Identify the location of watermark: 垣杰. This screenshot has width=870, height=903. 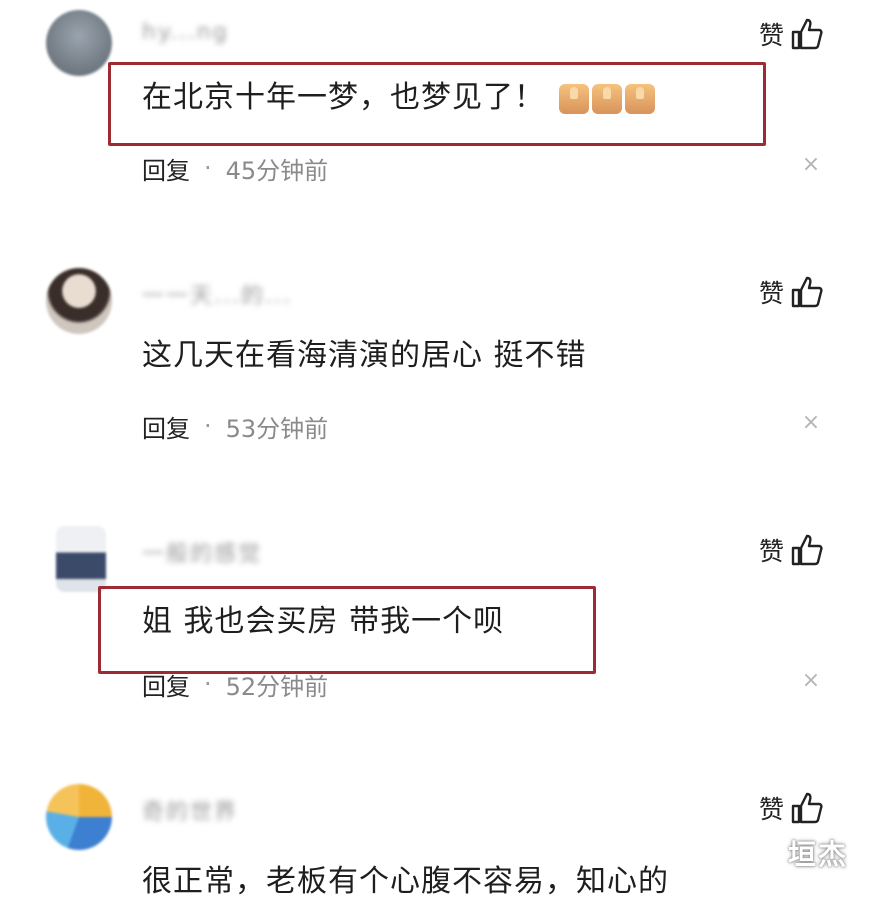
(817, 854).